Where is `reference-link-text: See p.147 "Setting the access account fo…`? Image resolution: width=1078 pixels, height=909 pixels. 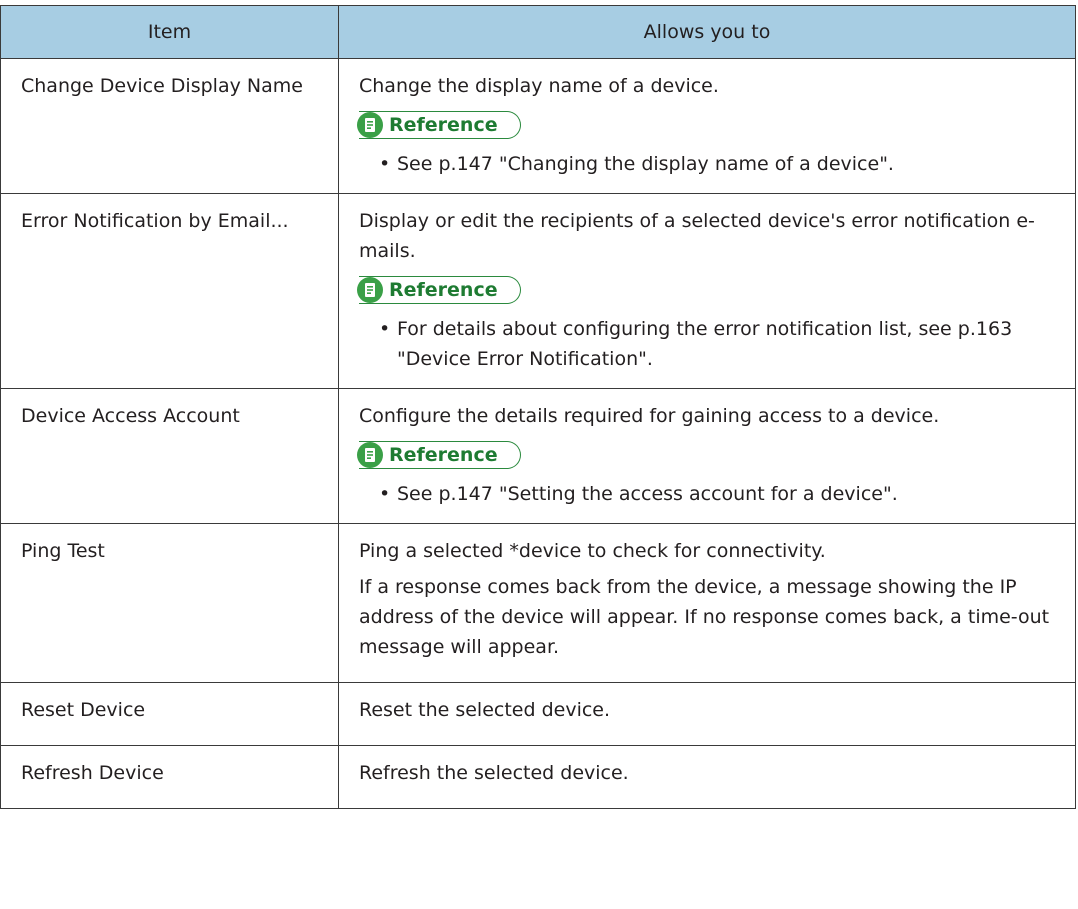 reference-link-text: See p.147 "Setting the access account fo… is located at coordinates (716, 494).